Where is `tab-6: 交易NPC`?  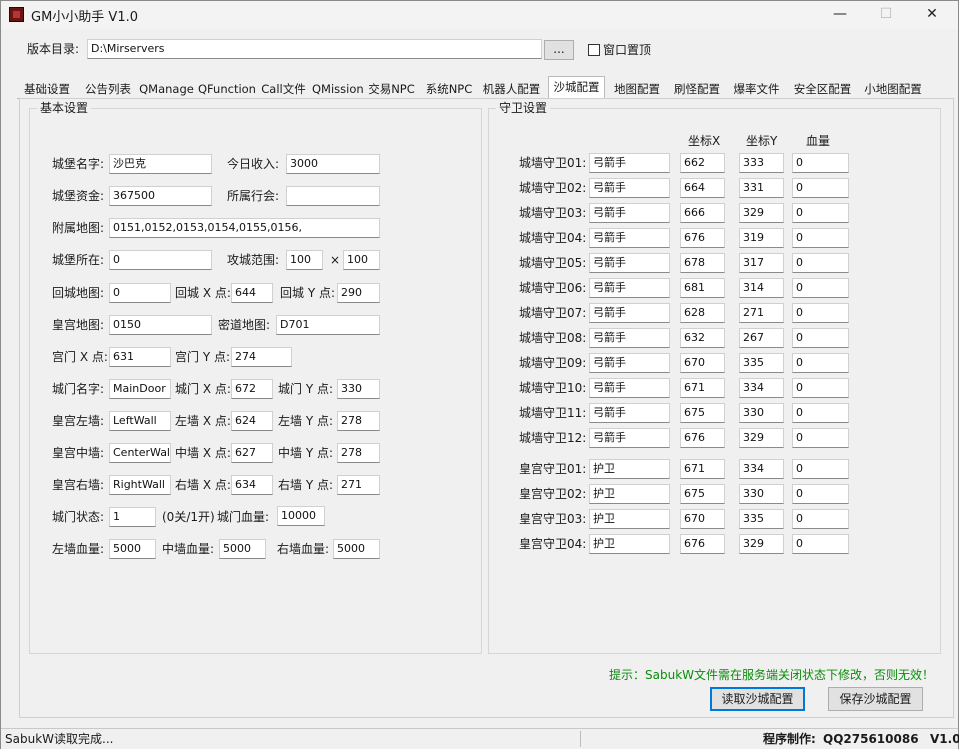
tab-6: 交易NPC is located at coordinates (391, 89).